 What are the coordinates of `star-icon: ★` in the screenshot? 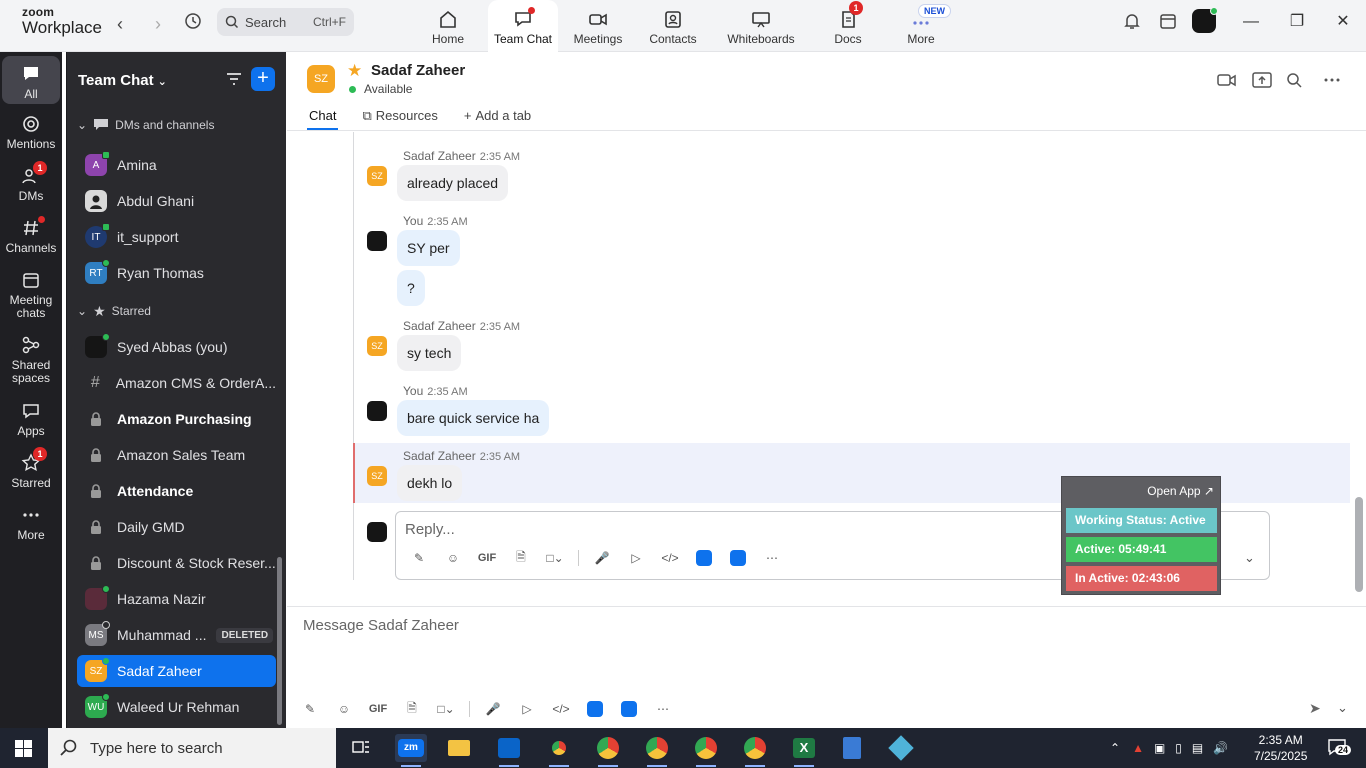 It's located at (354, 71).